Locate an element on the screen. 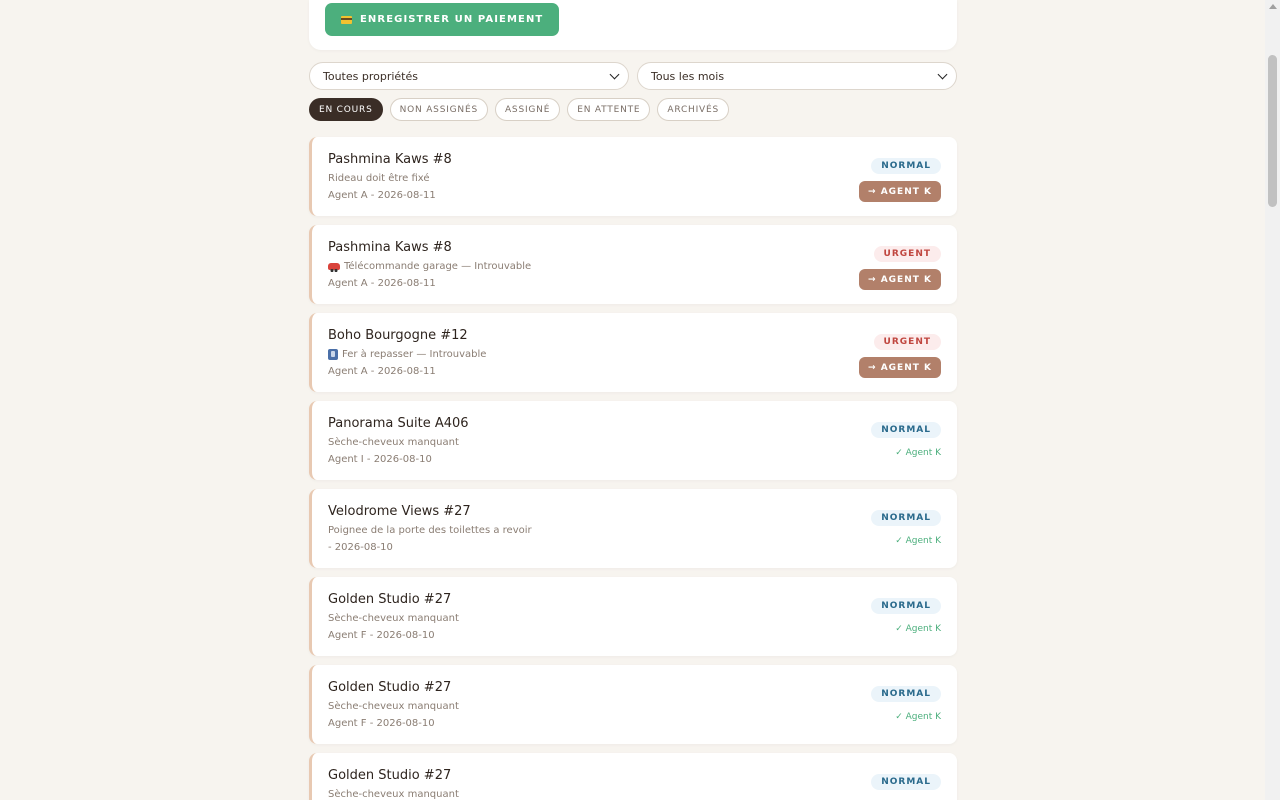 The image size is (1280, 800). record-payment-label: ENREGISTRER UN PAIEMENT is located at coordinates (452, 19).